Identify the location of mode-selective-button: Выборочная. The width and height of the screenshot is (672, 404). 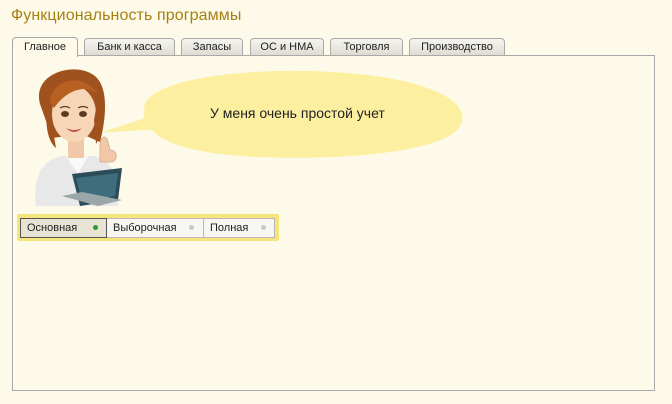
(155, 228).